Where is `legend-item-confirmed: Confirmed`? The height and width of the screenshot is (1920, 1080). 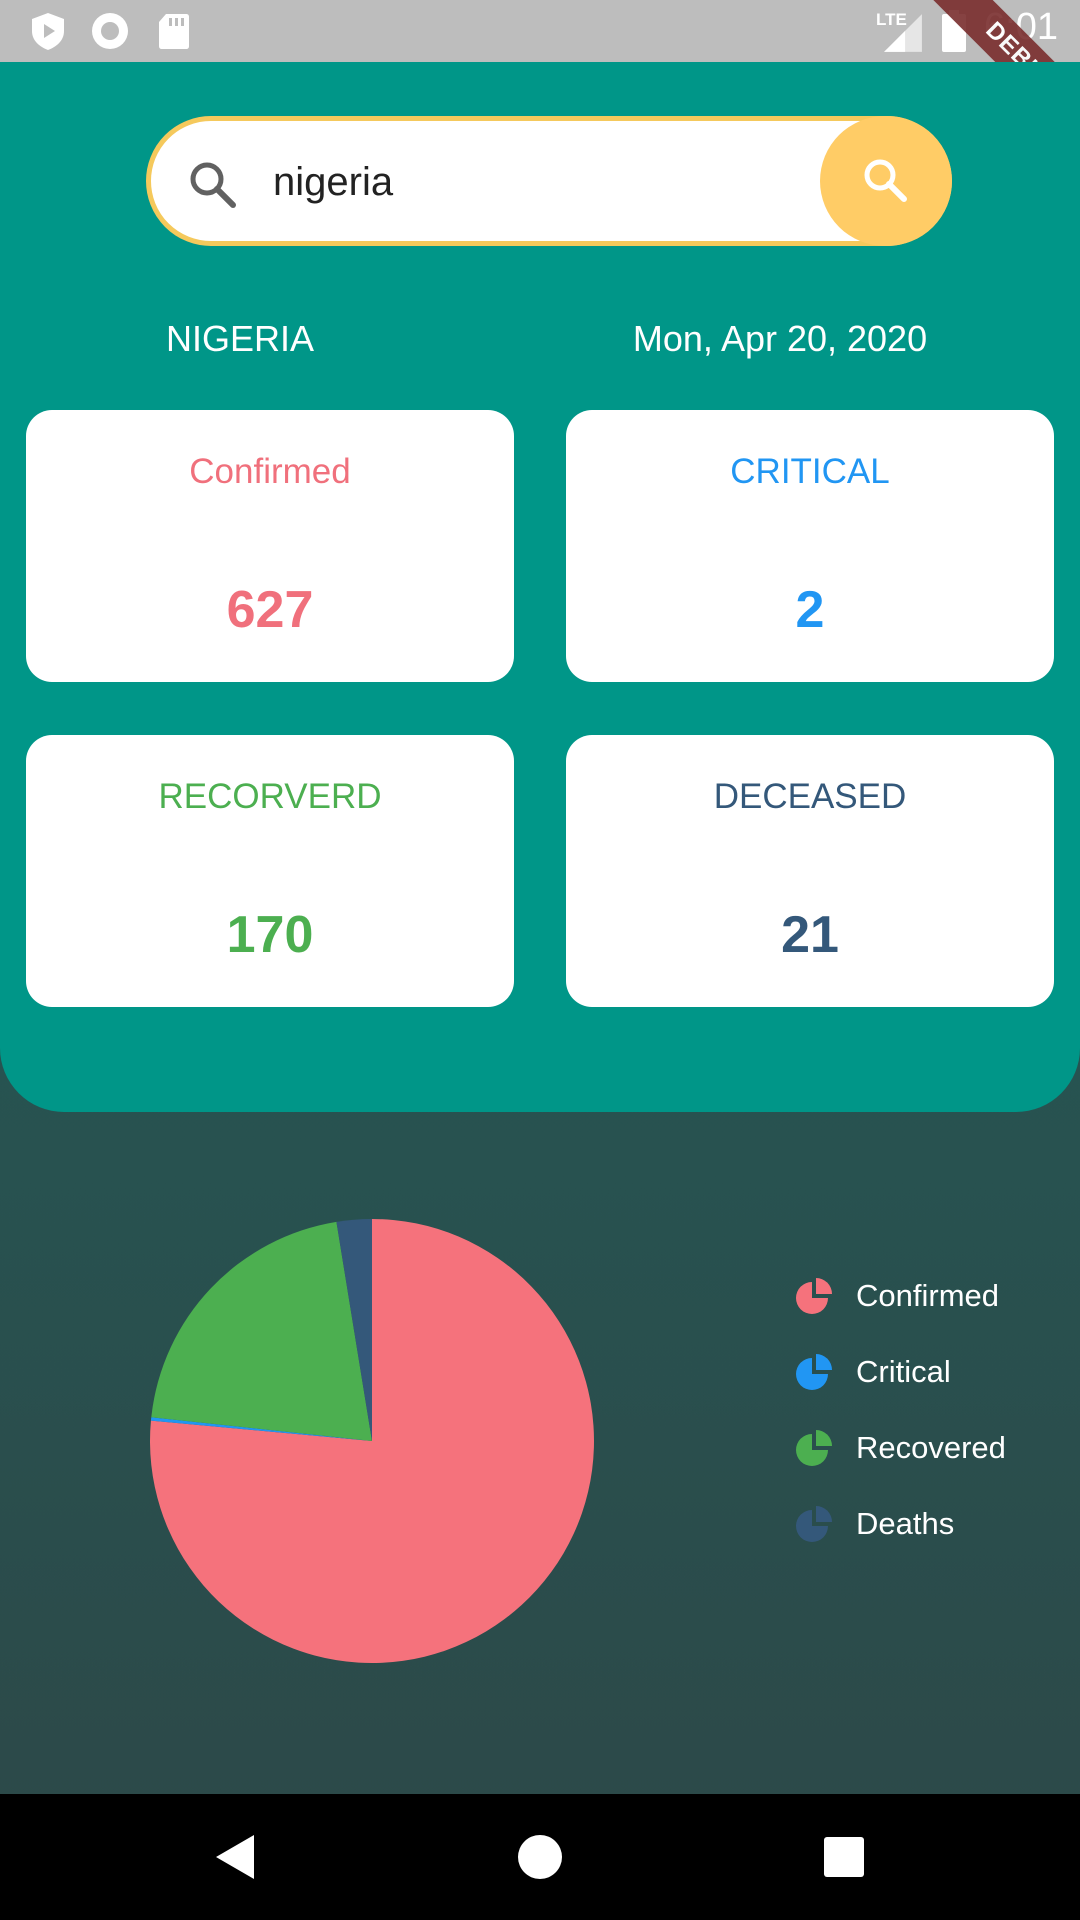 legend-item-confirmed: Confirmed is located at coordinates (896, 1296).